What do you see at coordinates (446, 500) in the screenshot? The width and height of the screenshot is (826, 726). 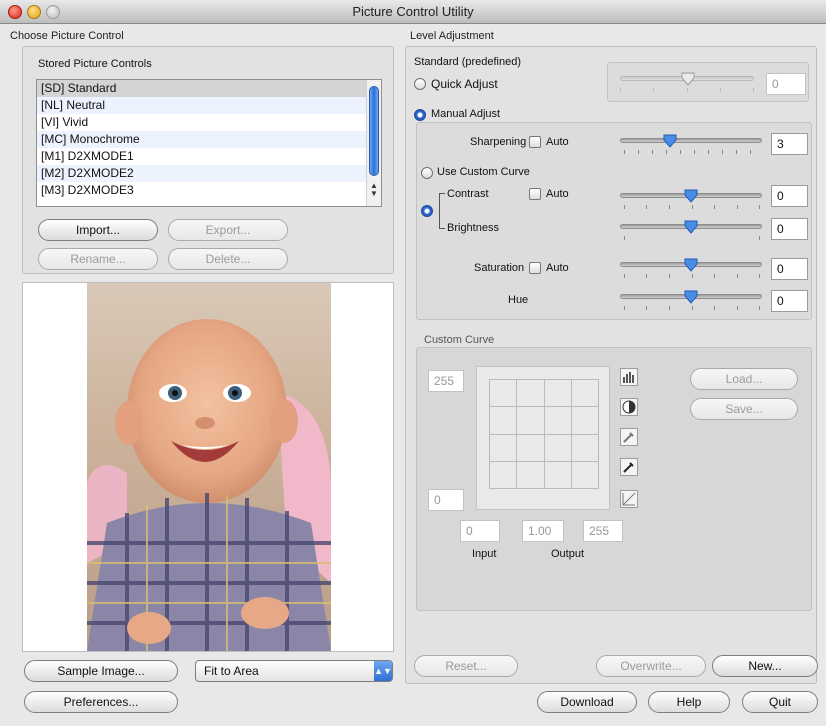 I see `curve-min-field: 0` at bounding box center [446, 500].